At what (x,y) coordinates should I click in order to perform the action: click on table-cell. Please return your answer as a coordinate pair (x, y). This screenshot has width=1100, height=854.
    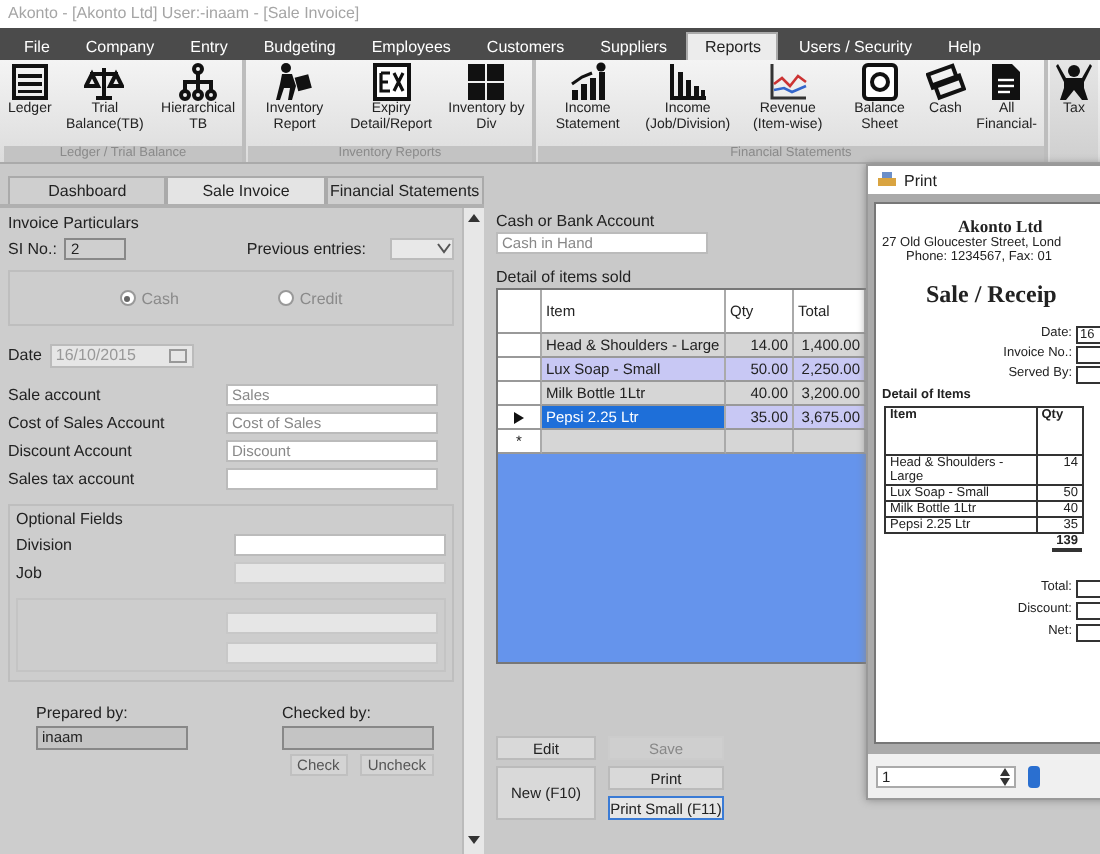
    Looking at the image, I should click on (760, 442).